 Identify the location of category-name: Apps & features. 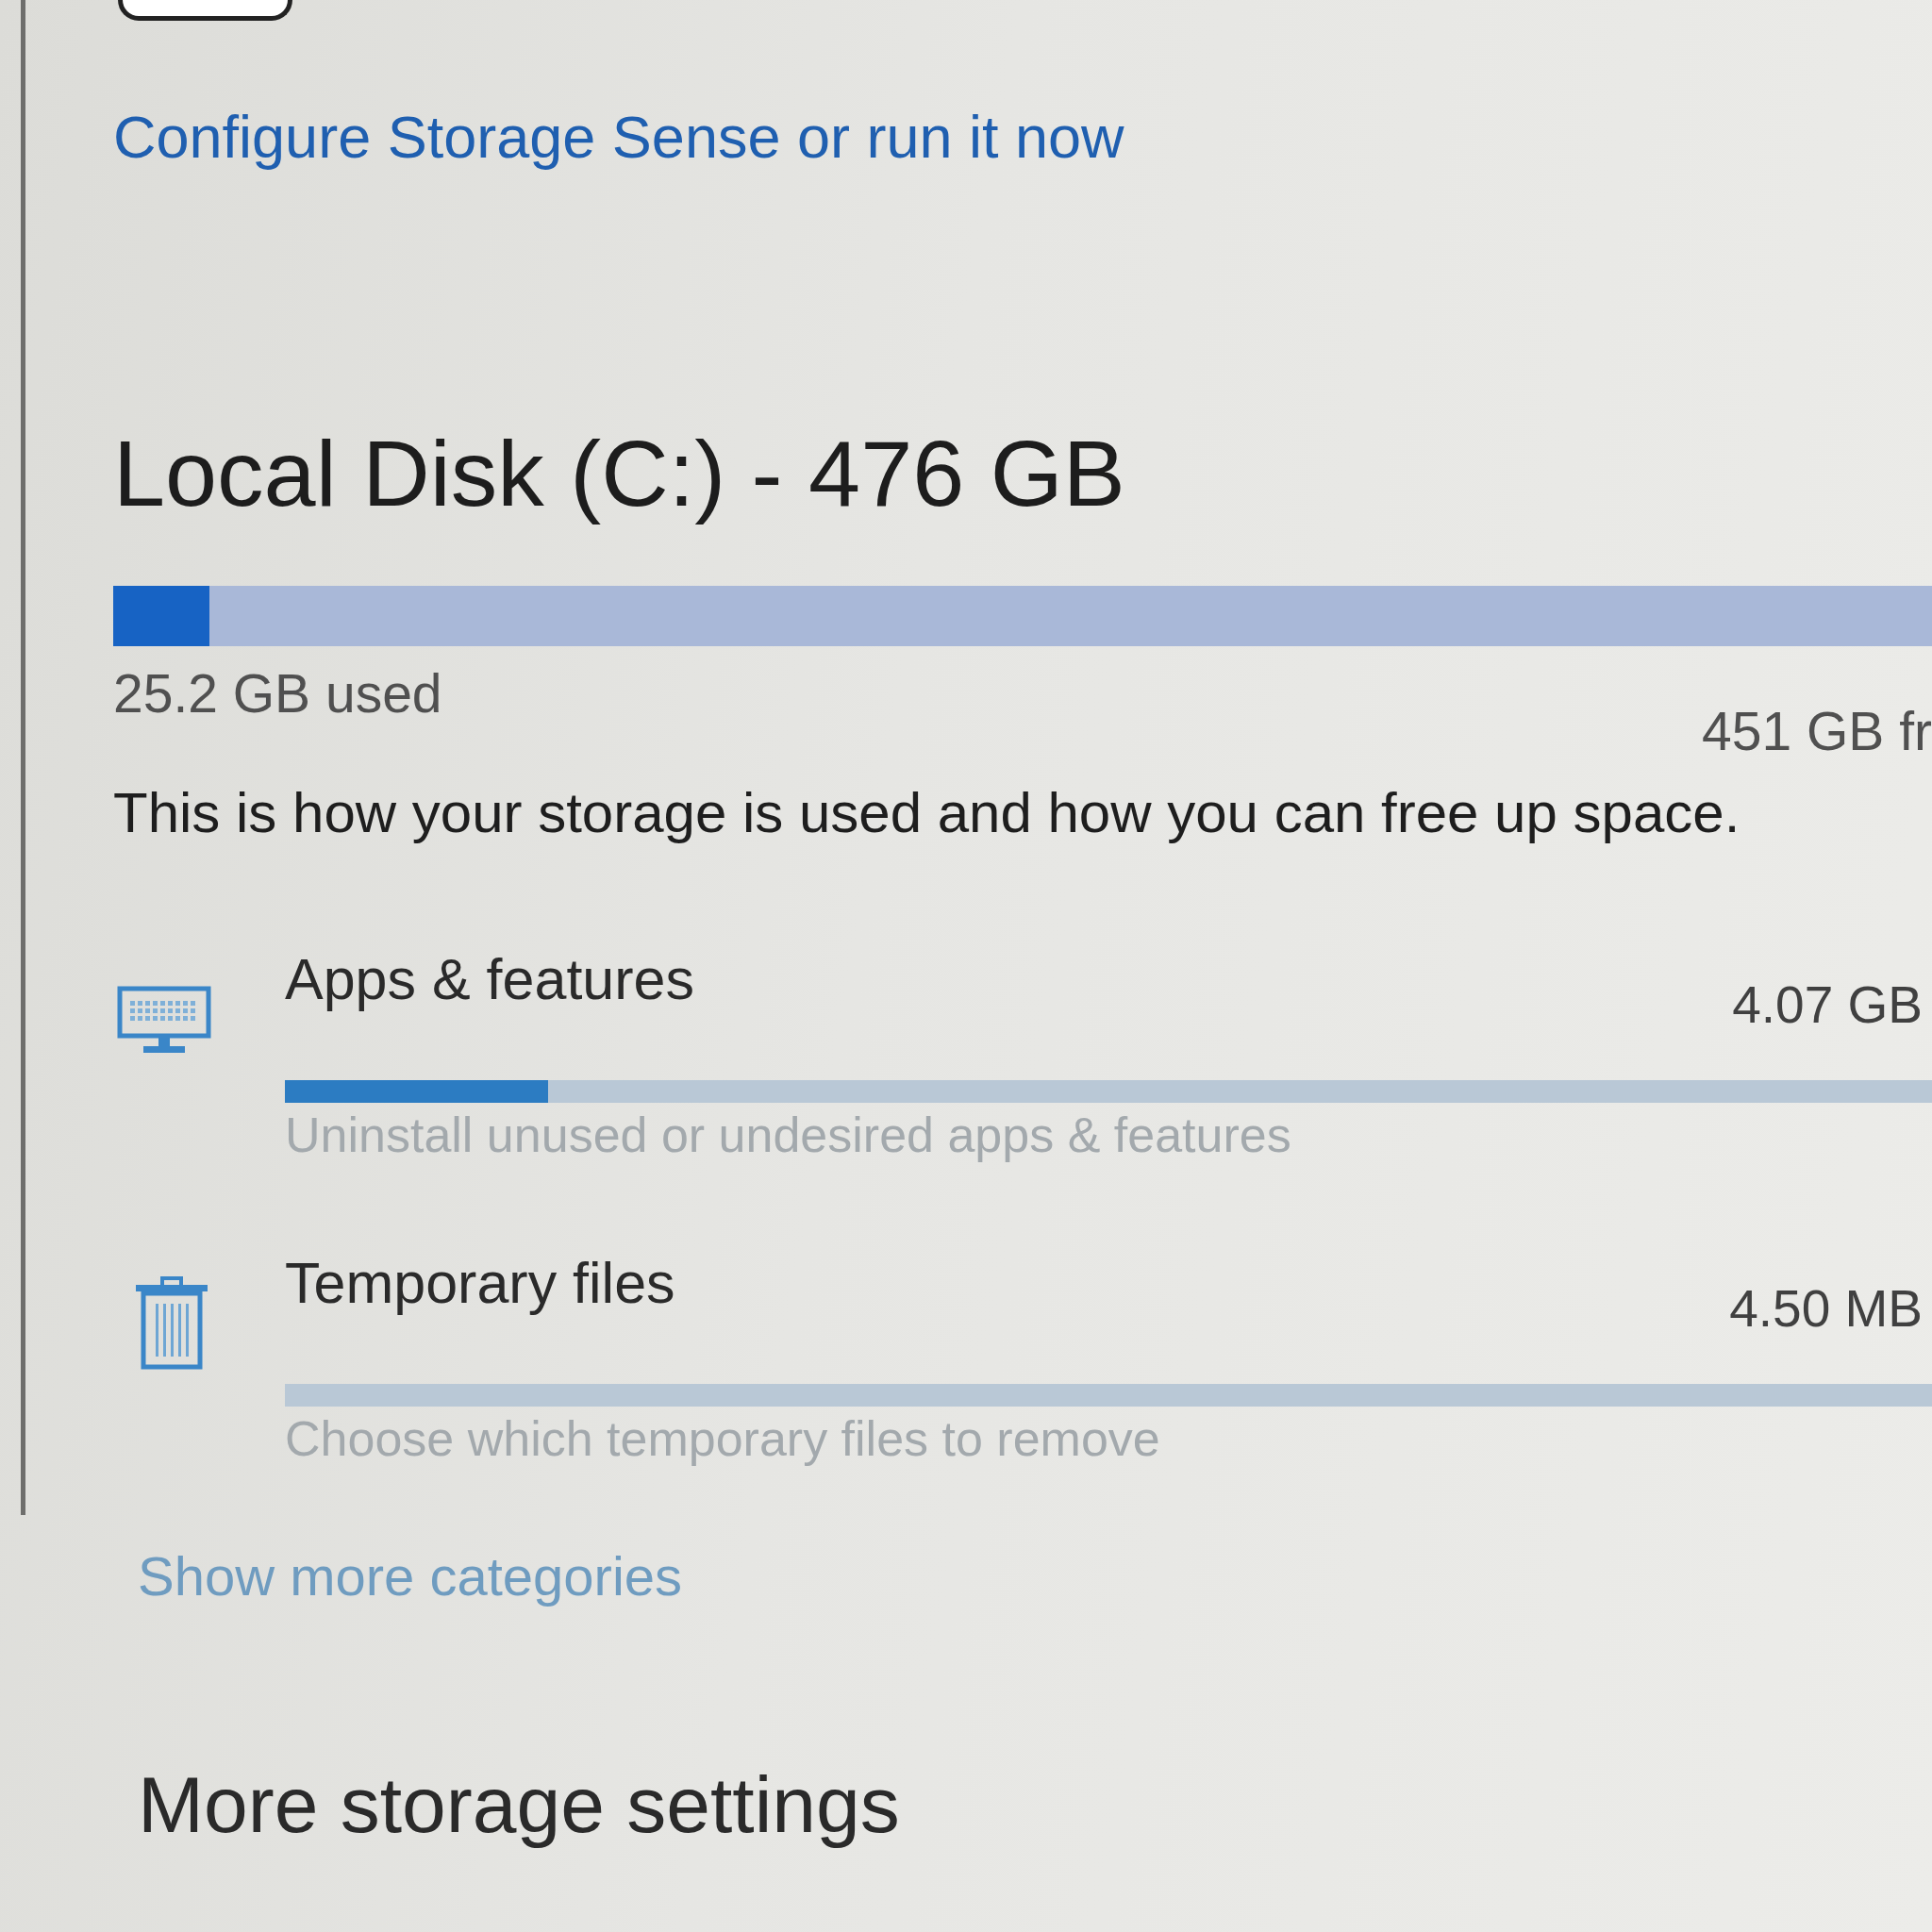
(490, 979).